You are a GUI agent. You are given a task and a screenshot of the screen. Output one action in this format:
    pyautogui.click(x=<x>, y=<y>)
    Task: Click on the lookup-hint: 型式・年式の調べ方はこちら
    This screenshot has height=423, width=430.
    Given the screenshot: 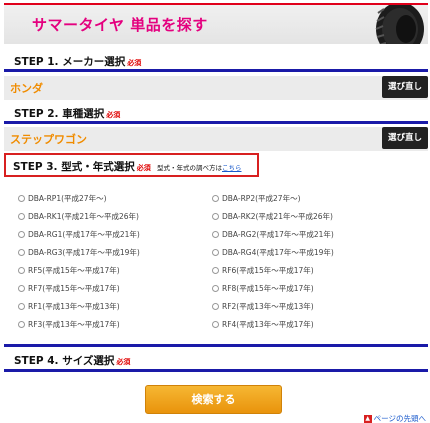 What is the action you would take?
    pyautogui.click(x=199, y=167)
    